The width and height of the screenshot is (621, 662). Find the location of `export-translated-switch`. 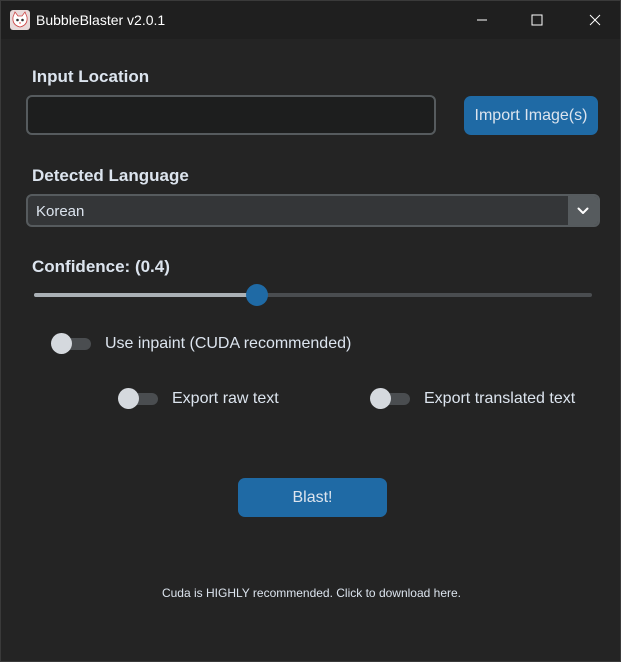

export-translated-switch is located at coordinates (390, 398).